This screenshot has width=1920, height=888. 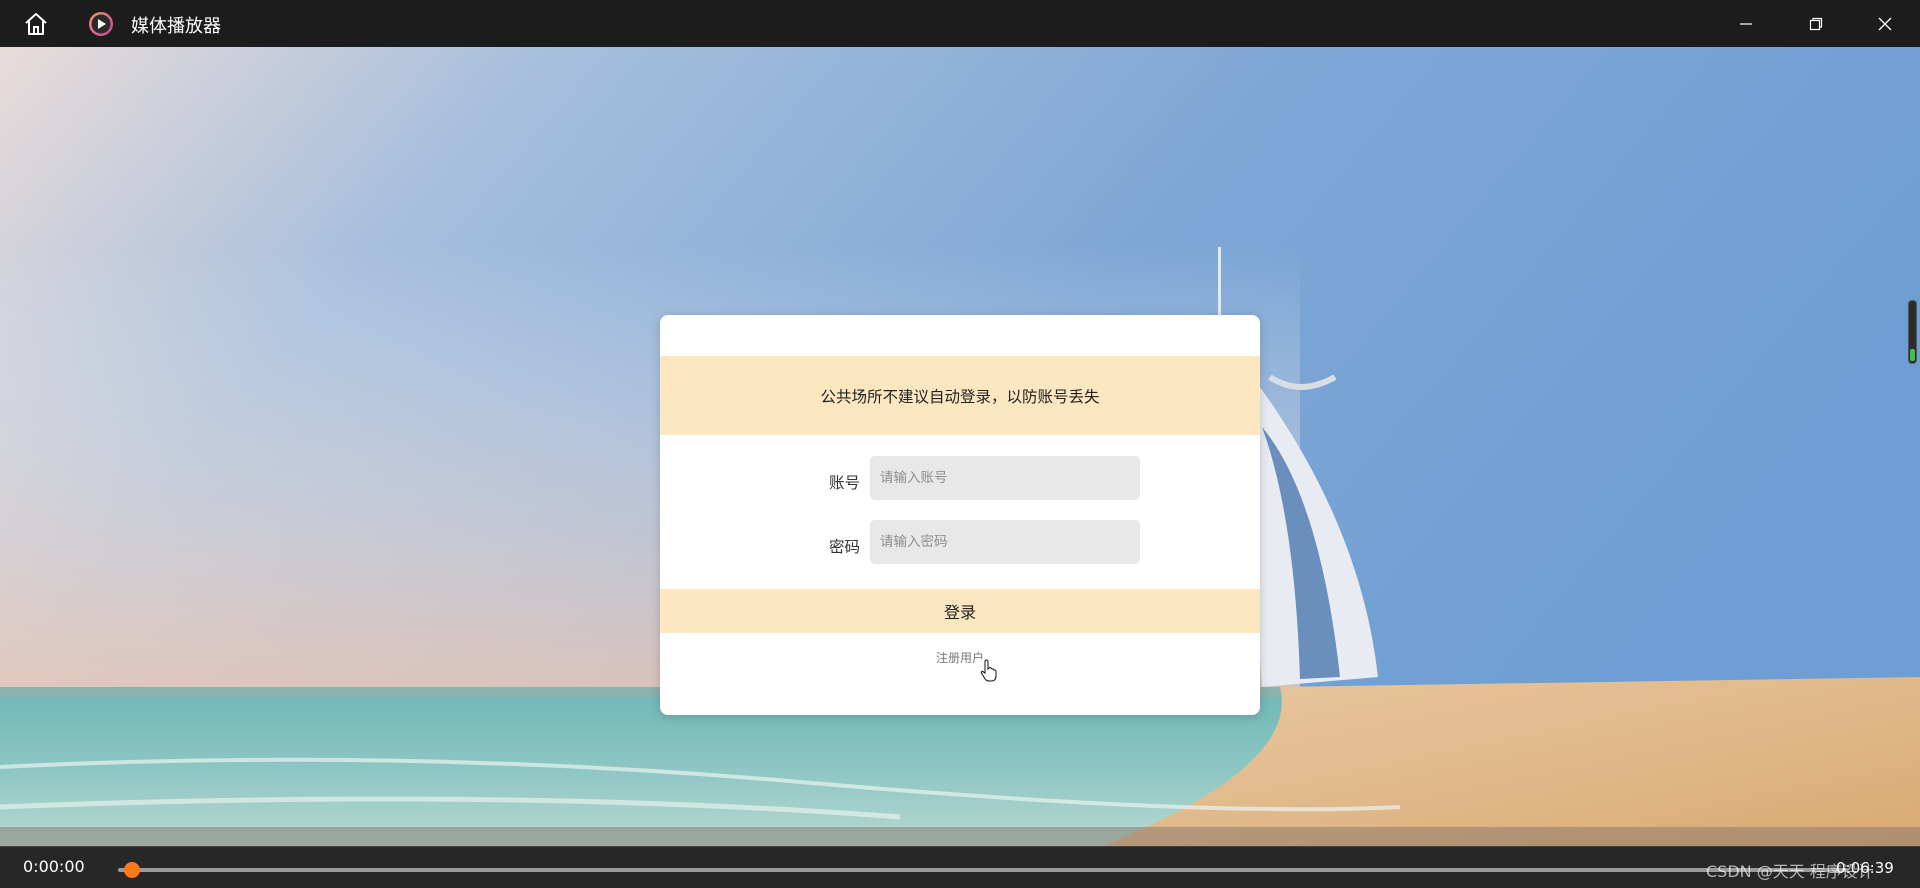 I want to click on volume-level, so click(x=1912, y=355).